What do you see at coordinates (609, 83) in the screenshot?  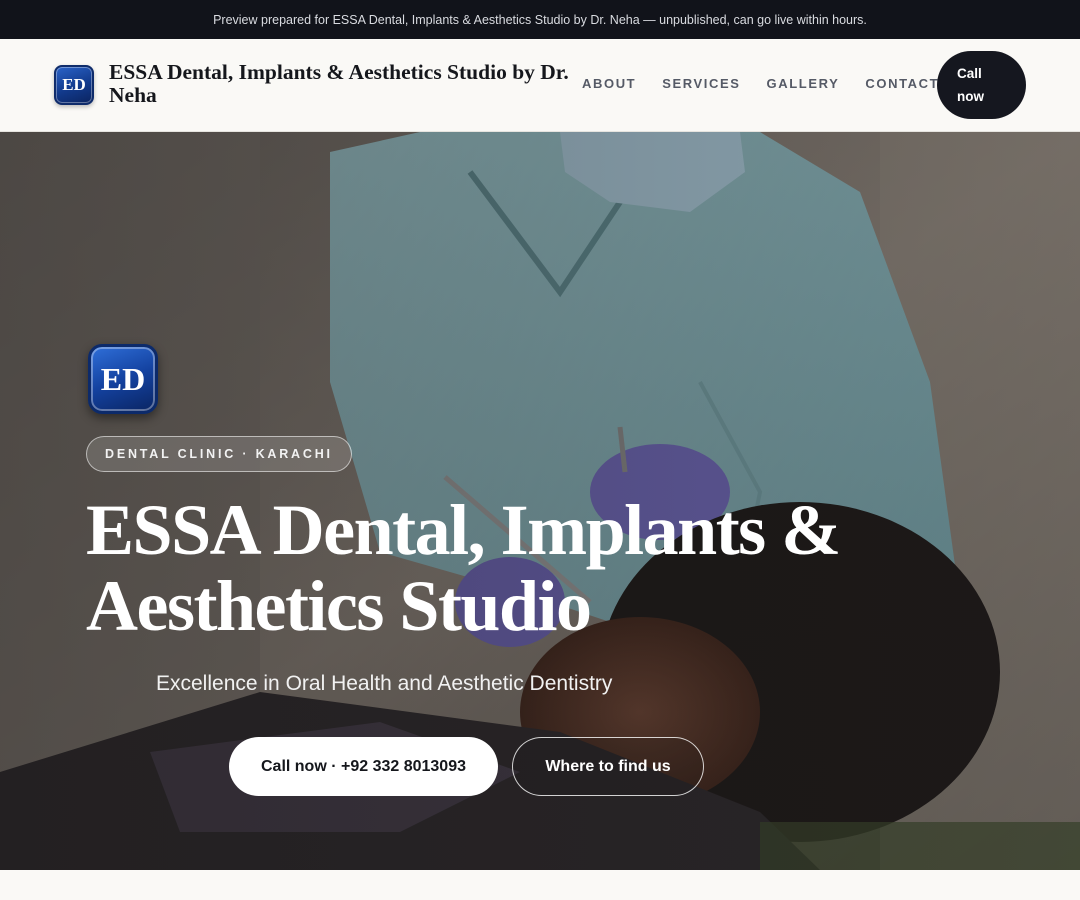 I see `nav-about: ABOUT` at bounding box center [609, 83].